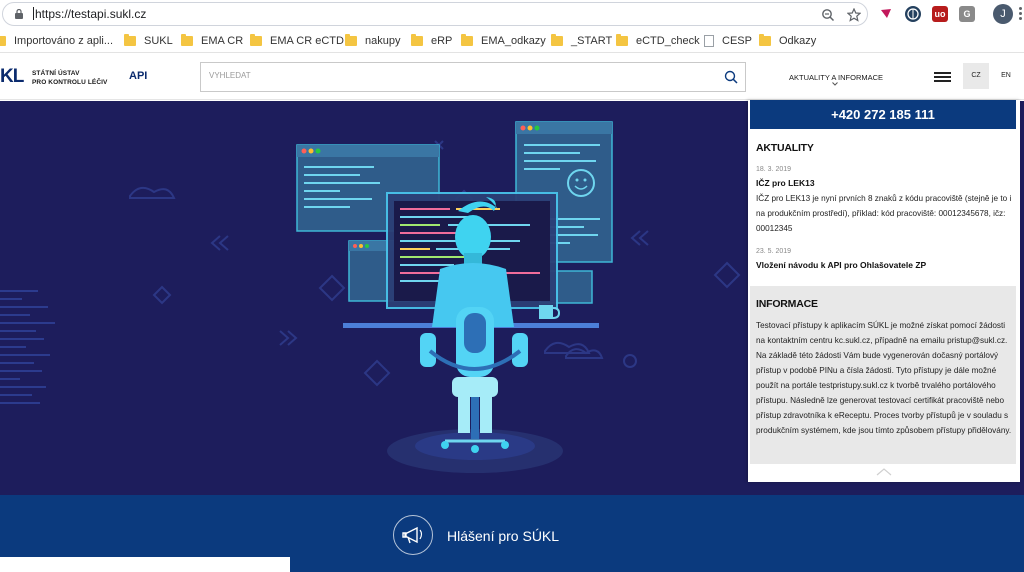 The image size is (1024, 572). I want to click on browser-toolbar: https://testapi.sukl.cz uo G J, so click(512, 14).